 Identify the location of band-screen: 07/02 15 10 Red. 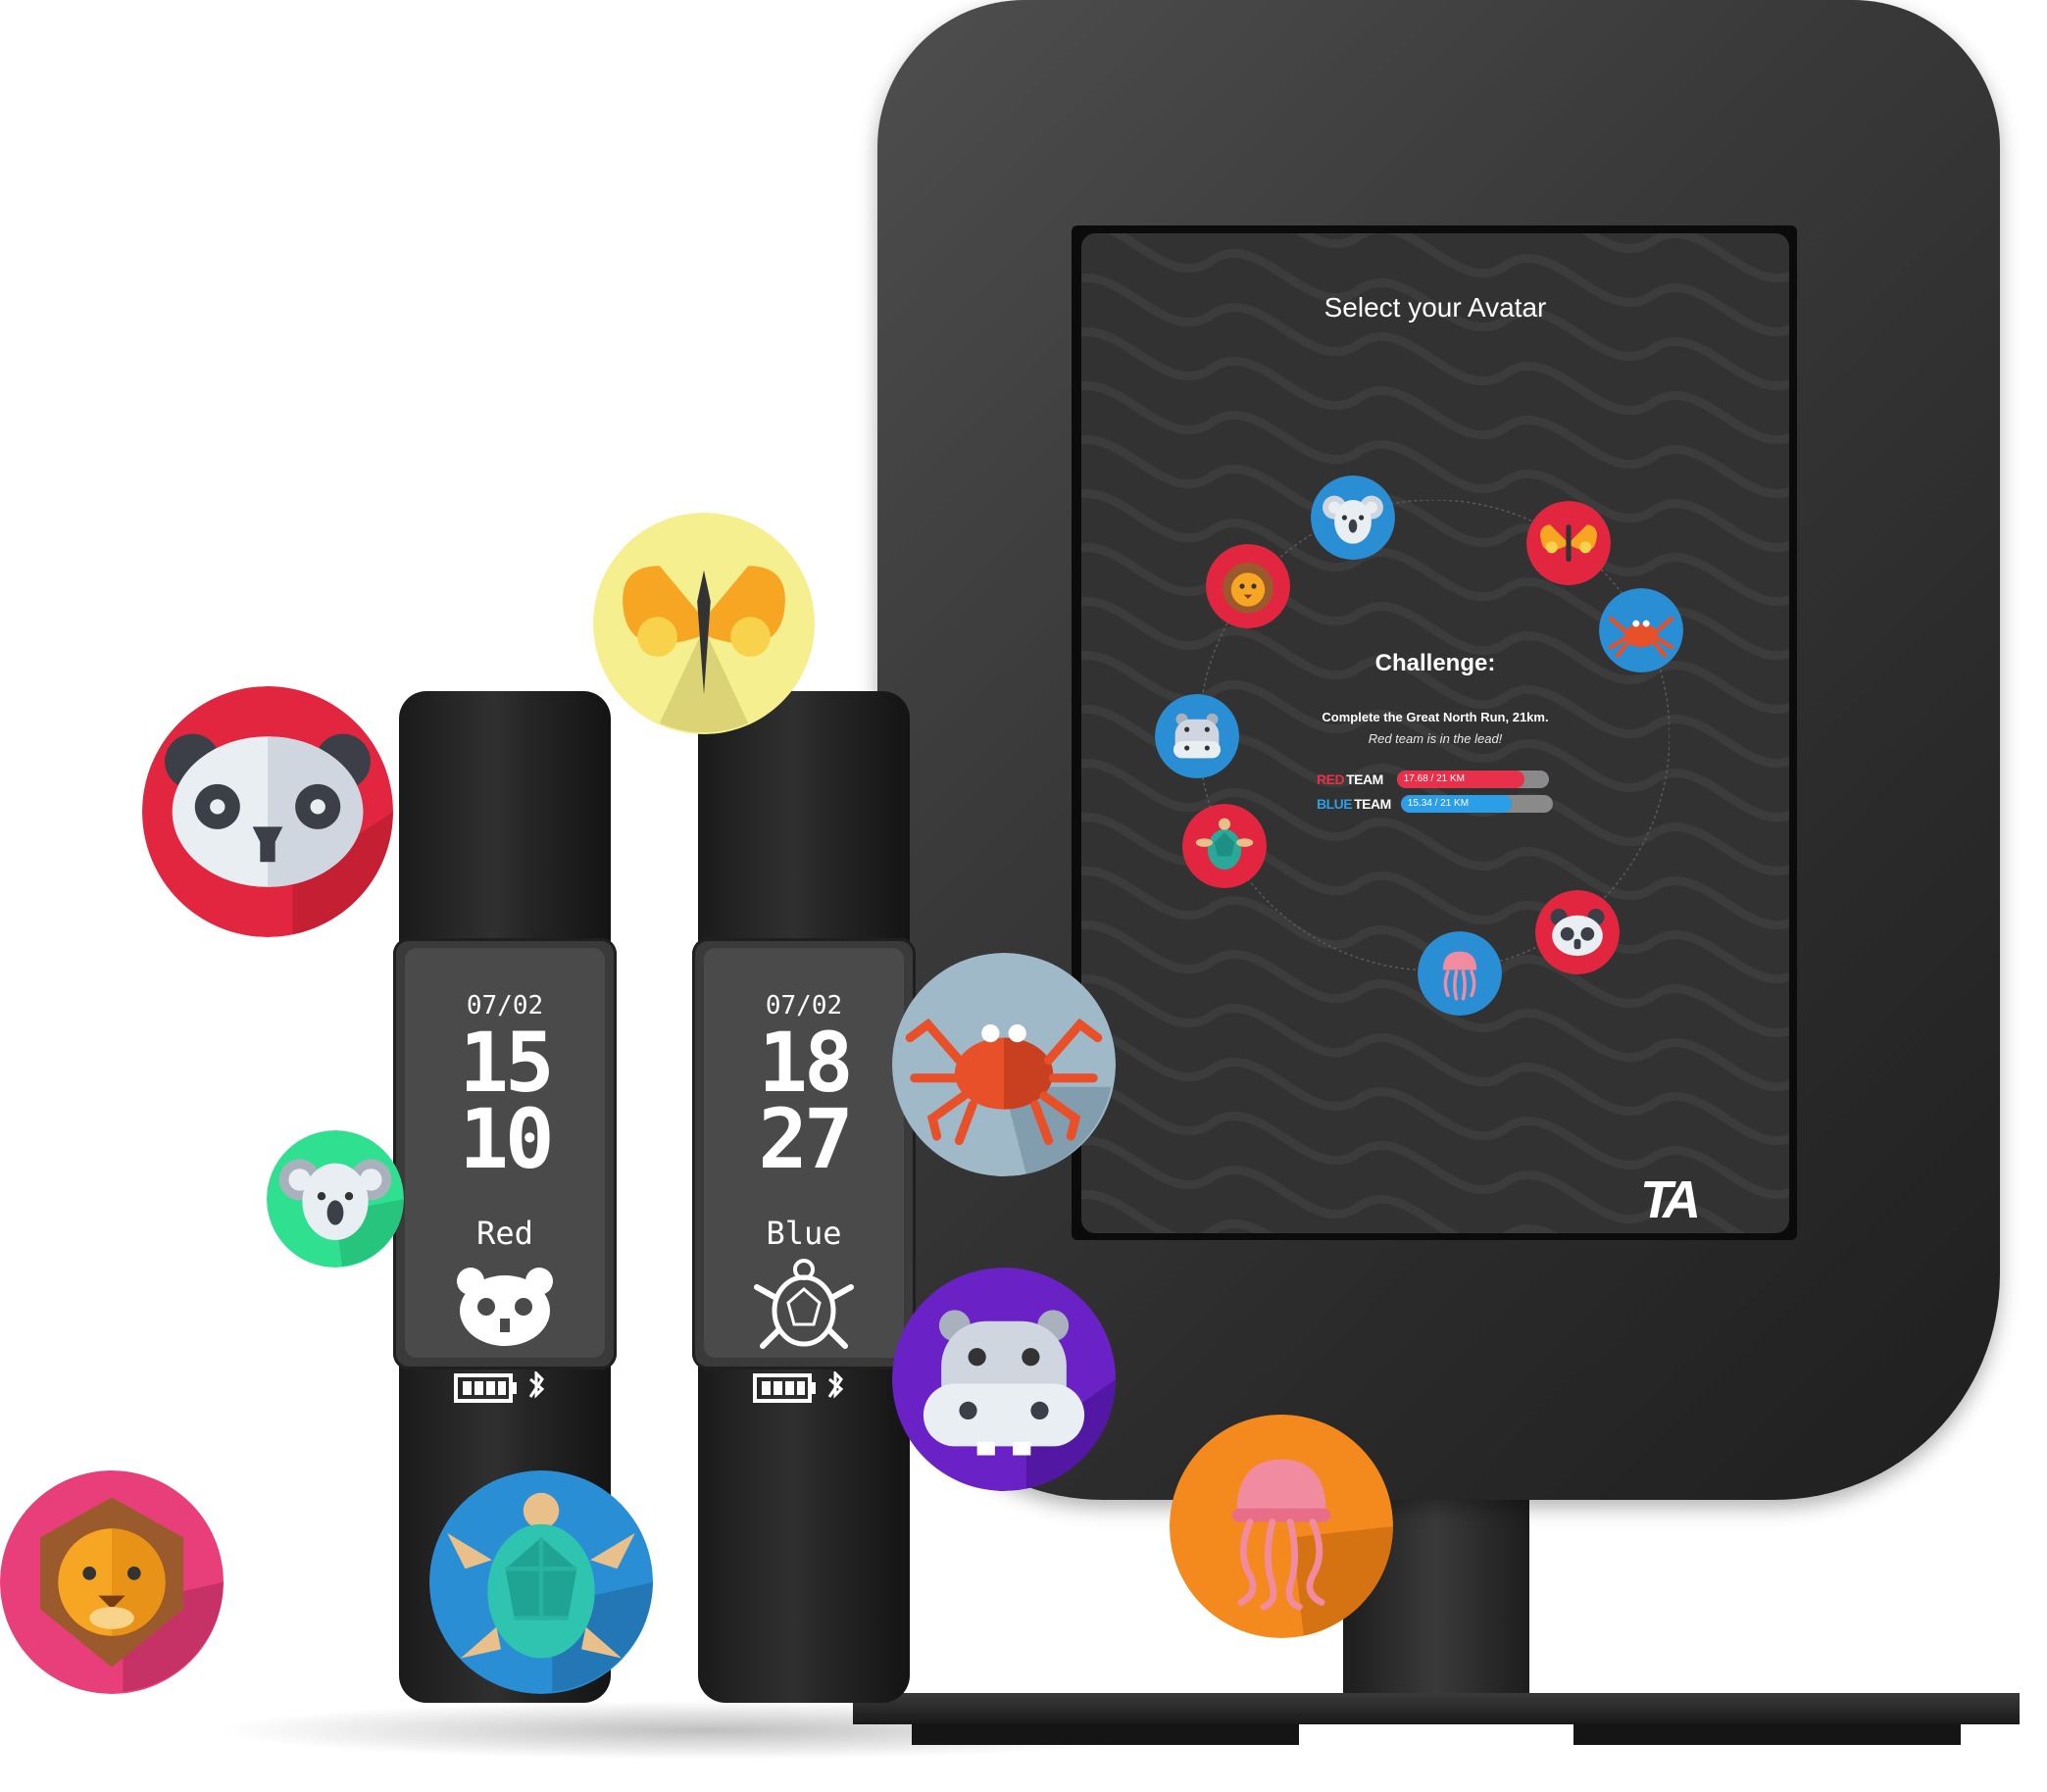
(505, 1175).